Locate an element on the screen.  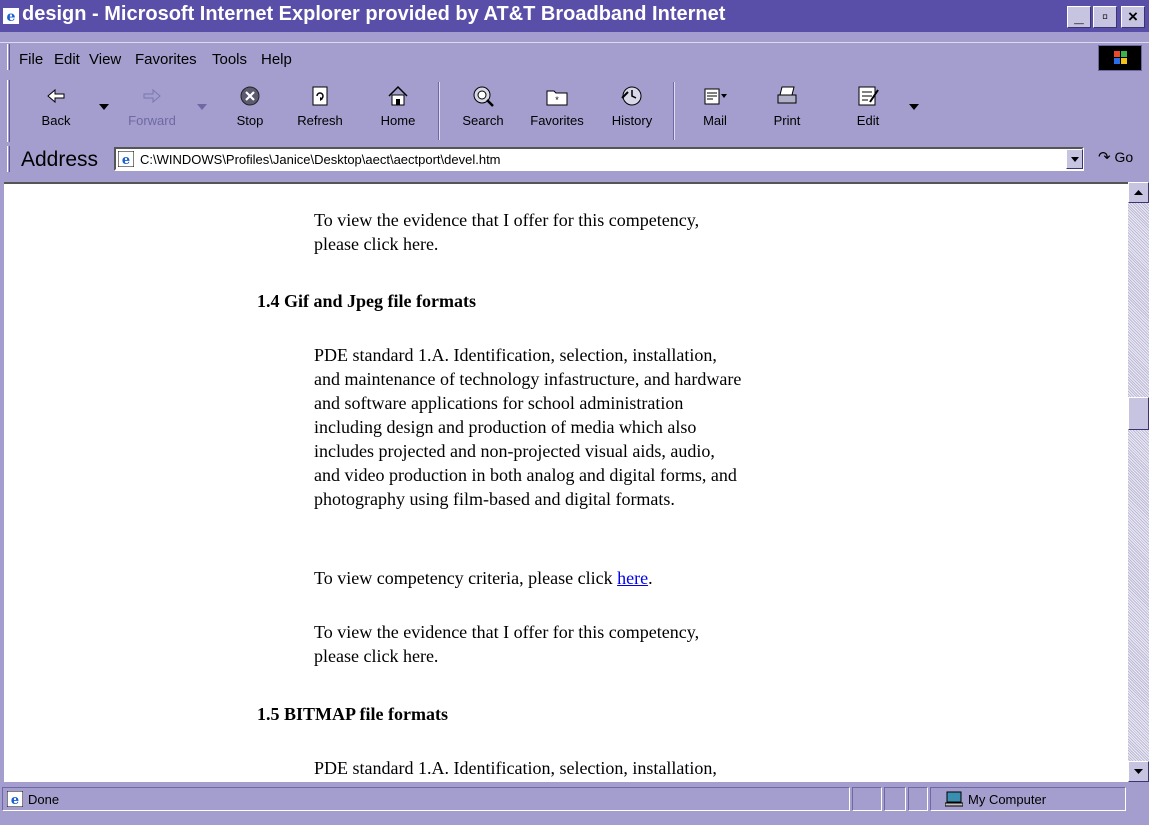
refresh-button: Refresh is located at coordinates (320, 112).